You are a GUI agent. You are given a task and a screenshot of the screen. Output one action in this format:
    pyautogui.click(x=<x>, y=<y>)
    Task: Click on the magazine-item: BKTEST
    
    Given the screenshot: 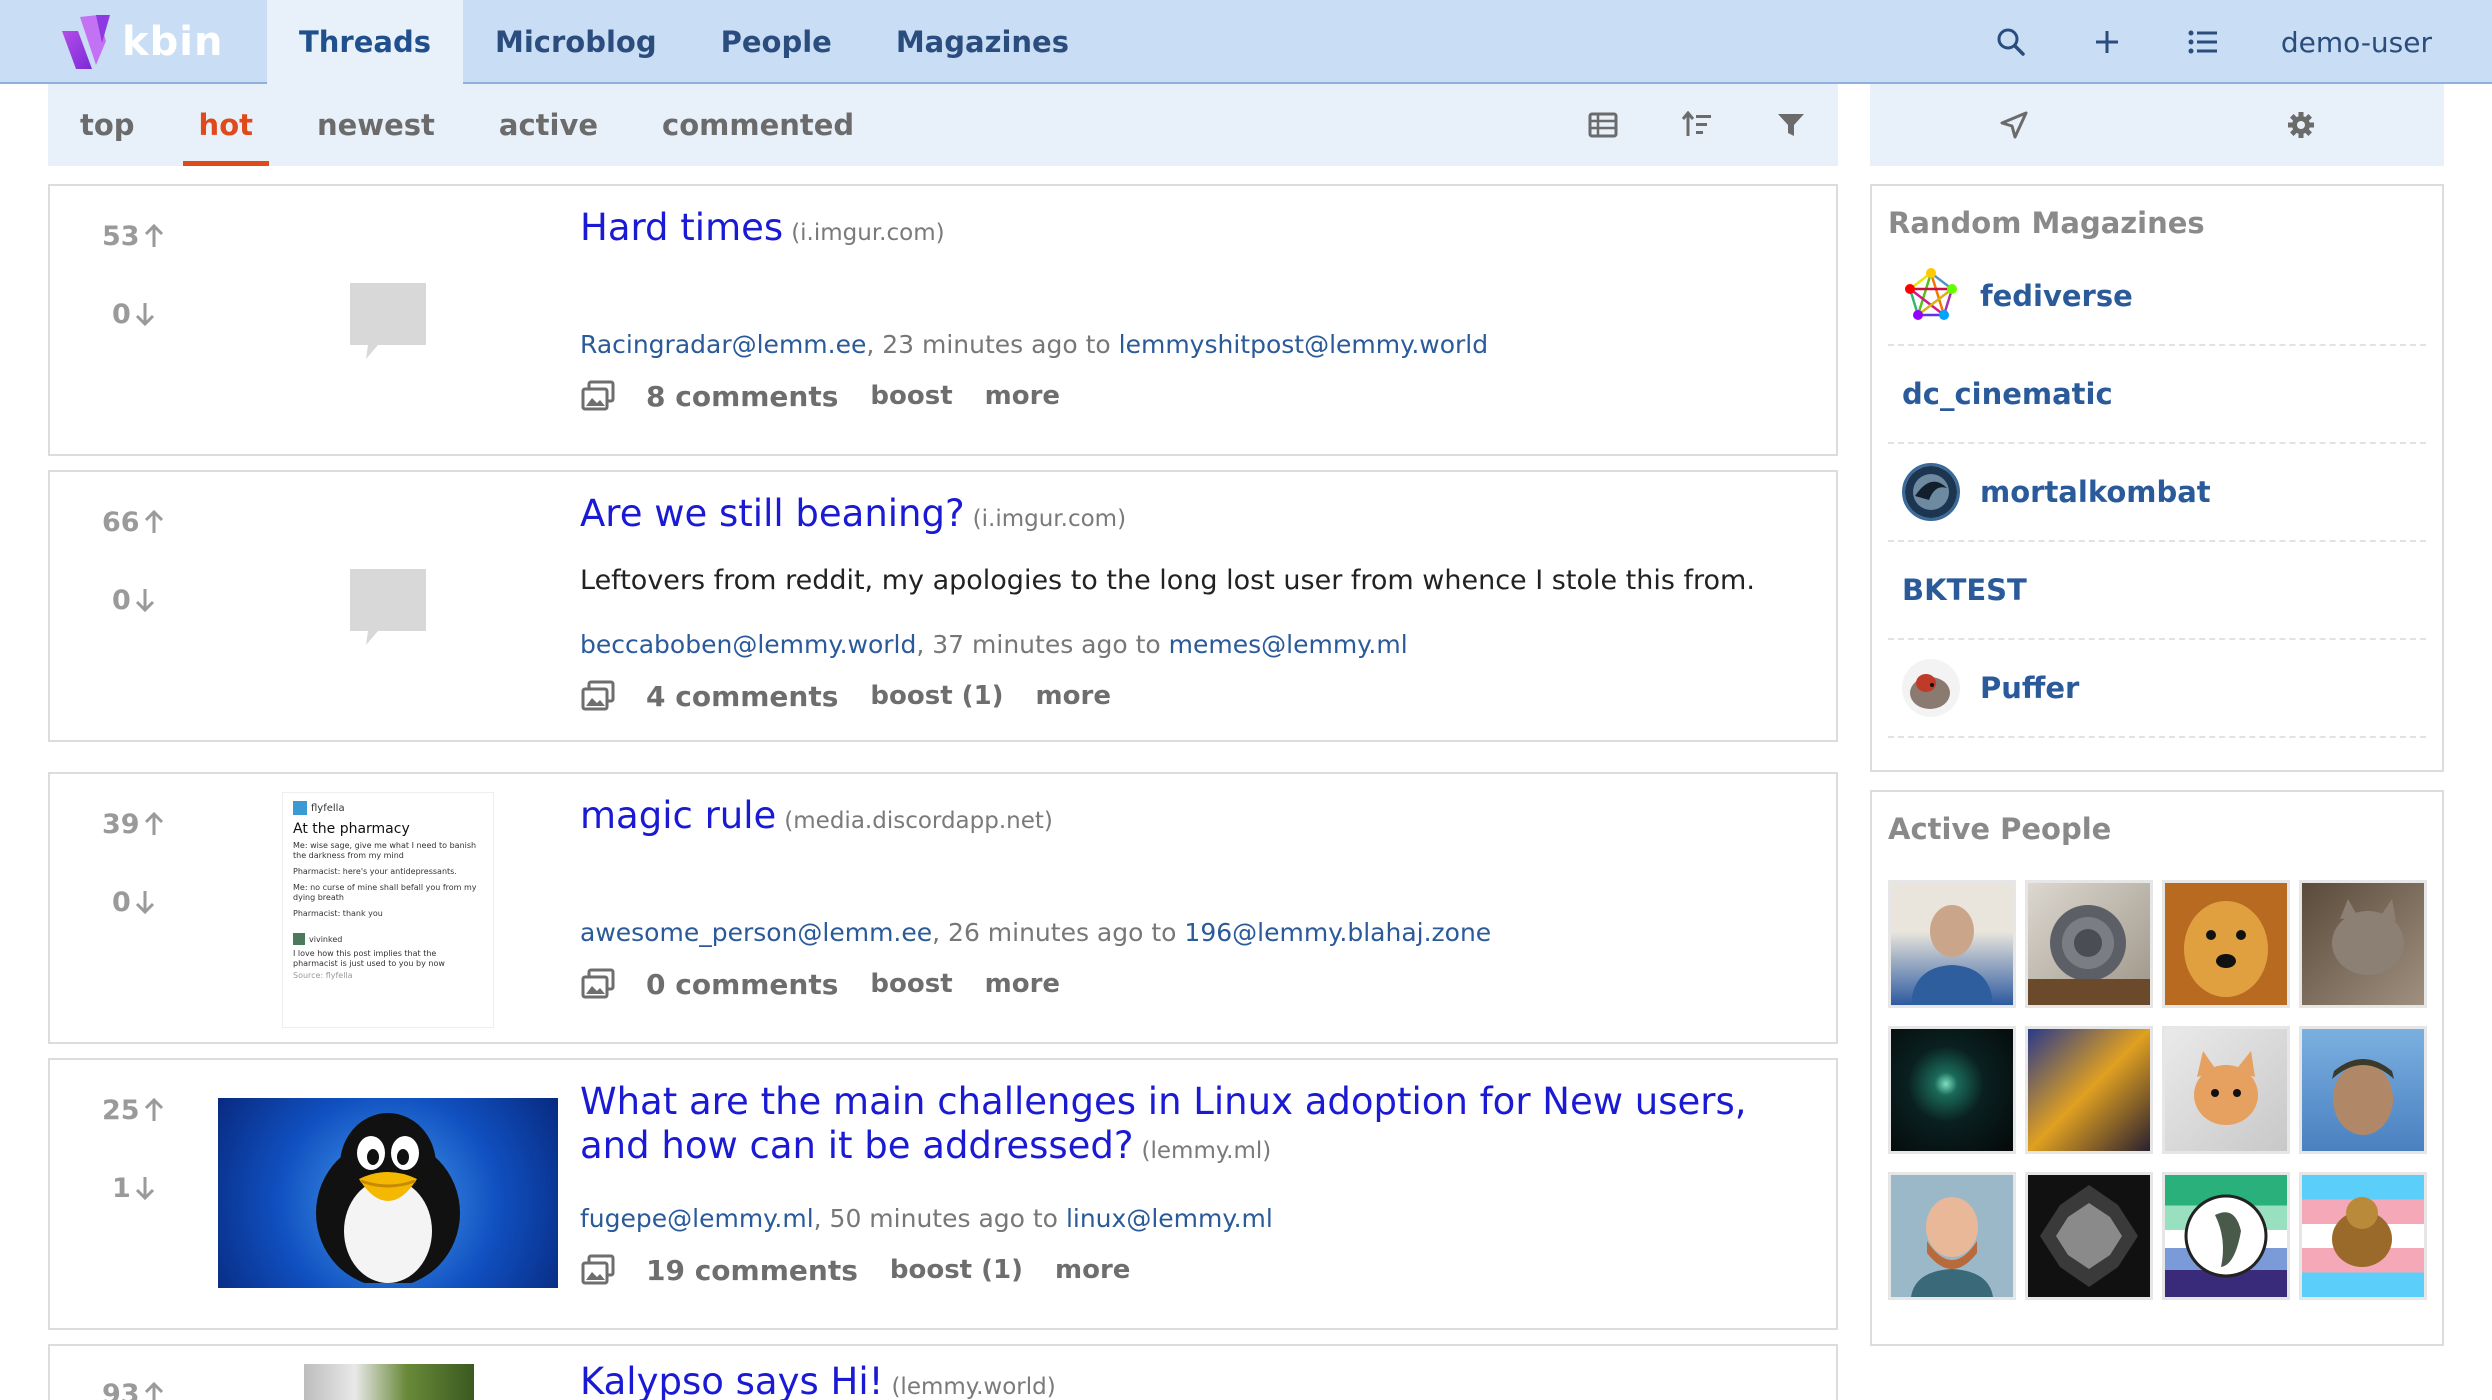 What is the action you would take?
    pyautogui.click(x=2157, y=591)
    